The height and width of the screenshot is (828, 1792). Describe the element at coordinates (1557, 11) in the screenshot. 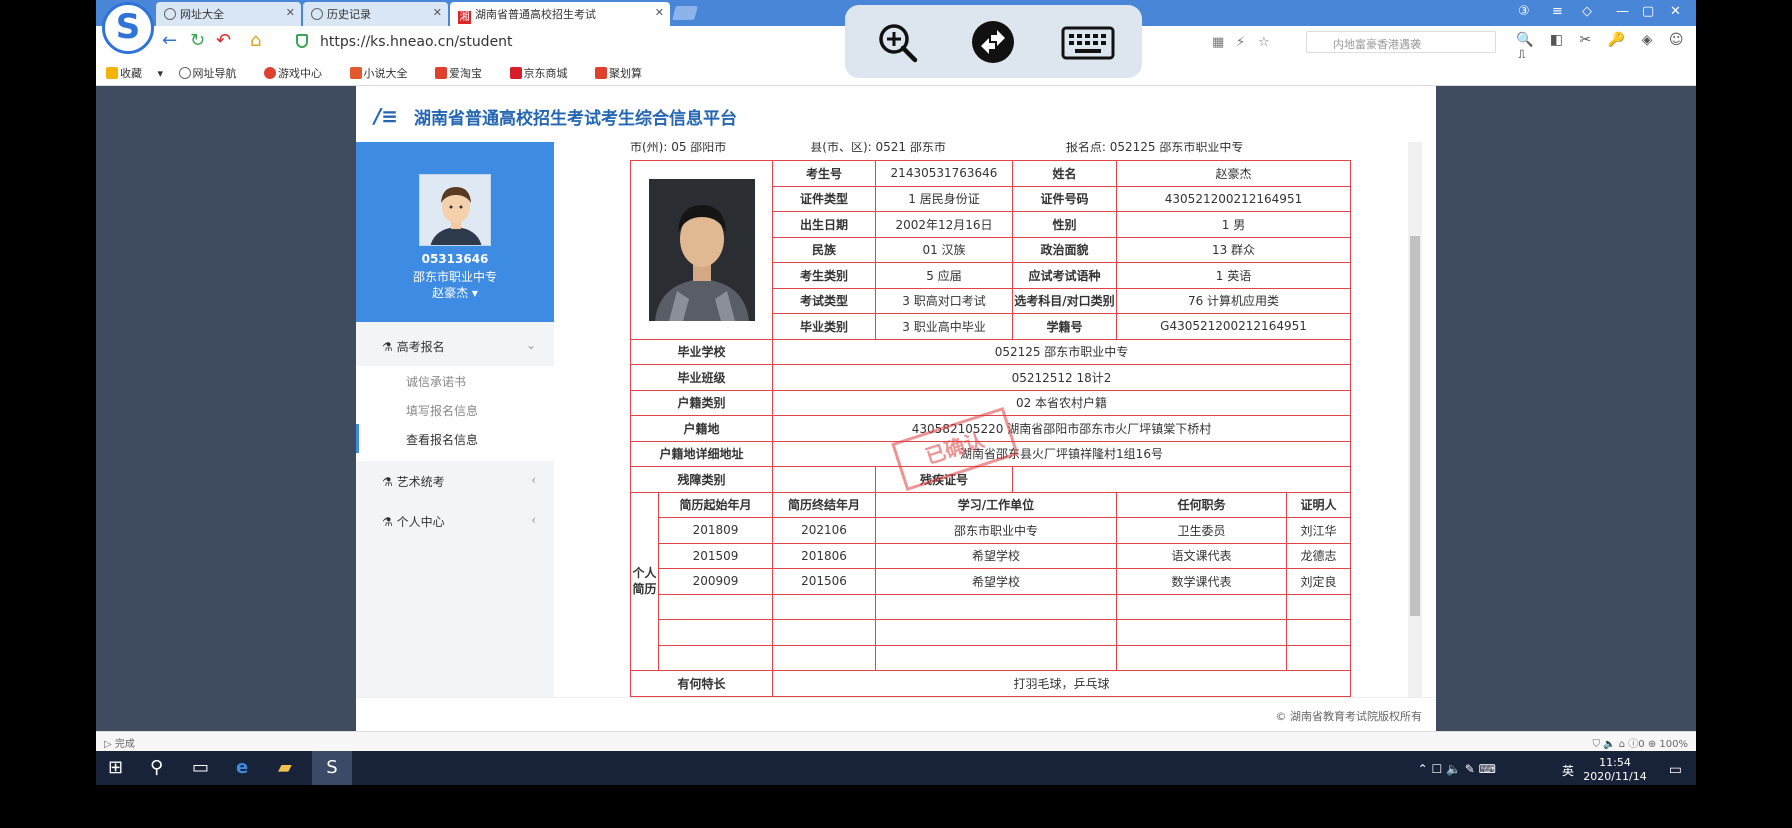

I see `menu-icon: ≡` at that location.